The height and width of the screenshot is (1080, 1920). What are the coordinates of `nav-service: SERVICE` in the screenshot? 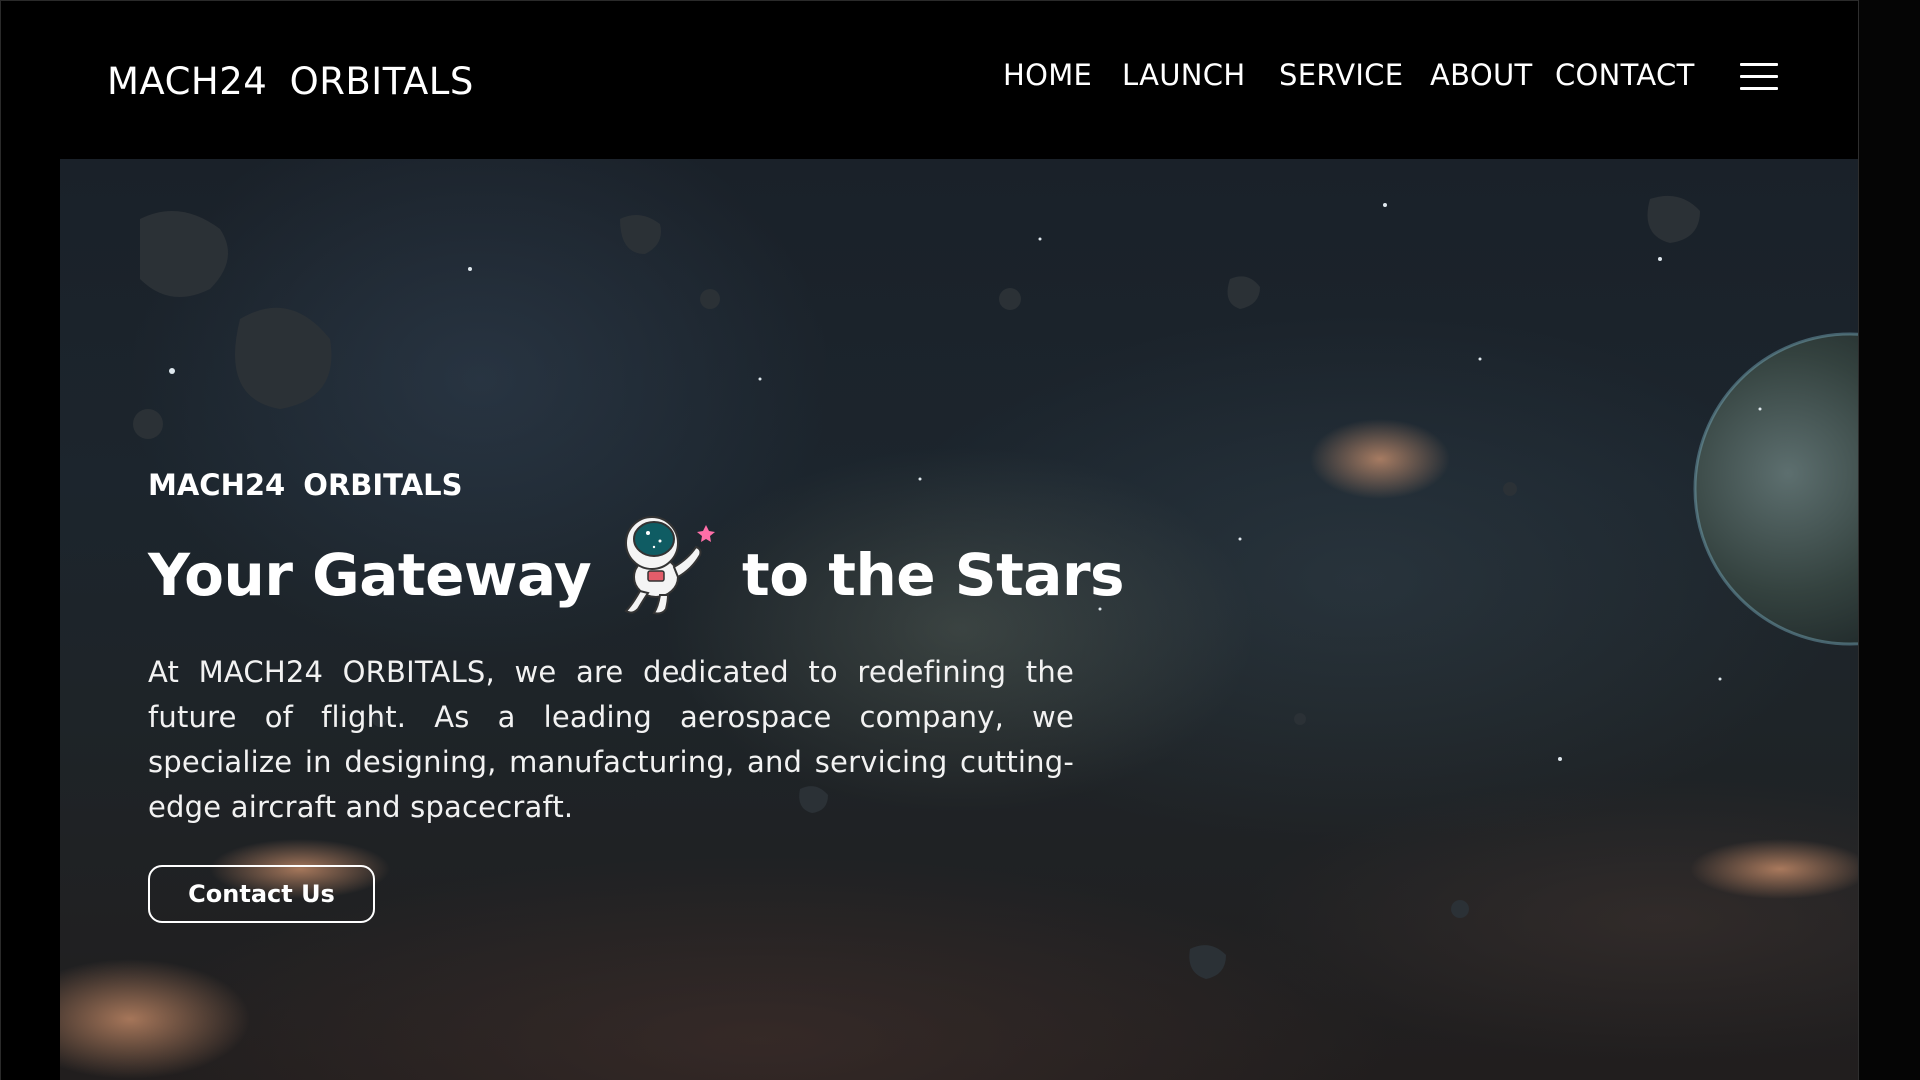 It's located at (1341, 75).